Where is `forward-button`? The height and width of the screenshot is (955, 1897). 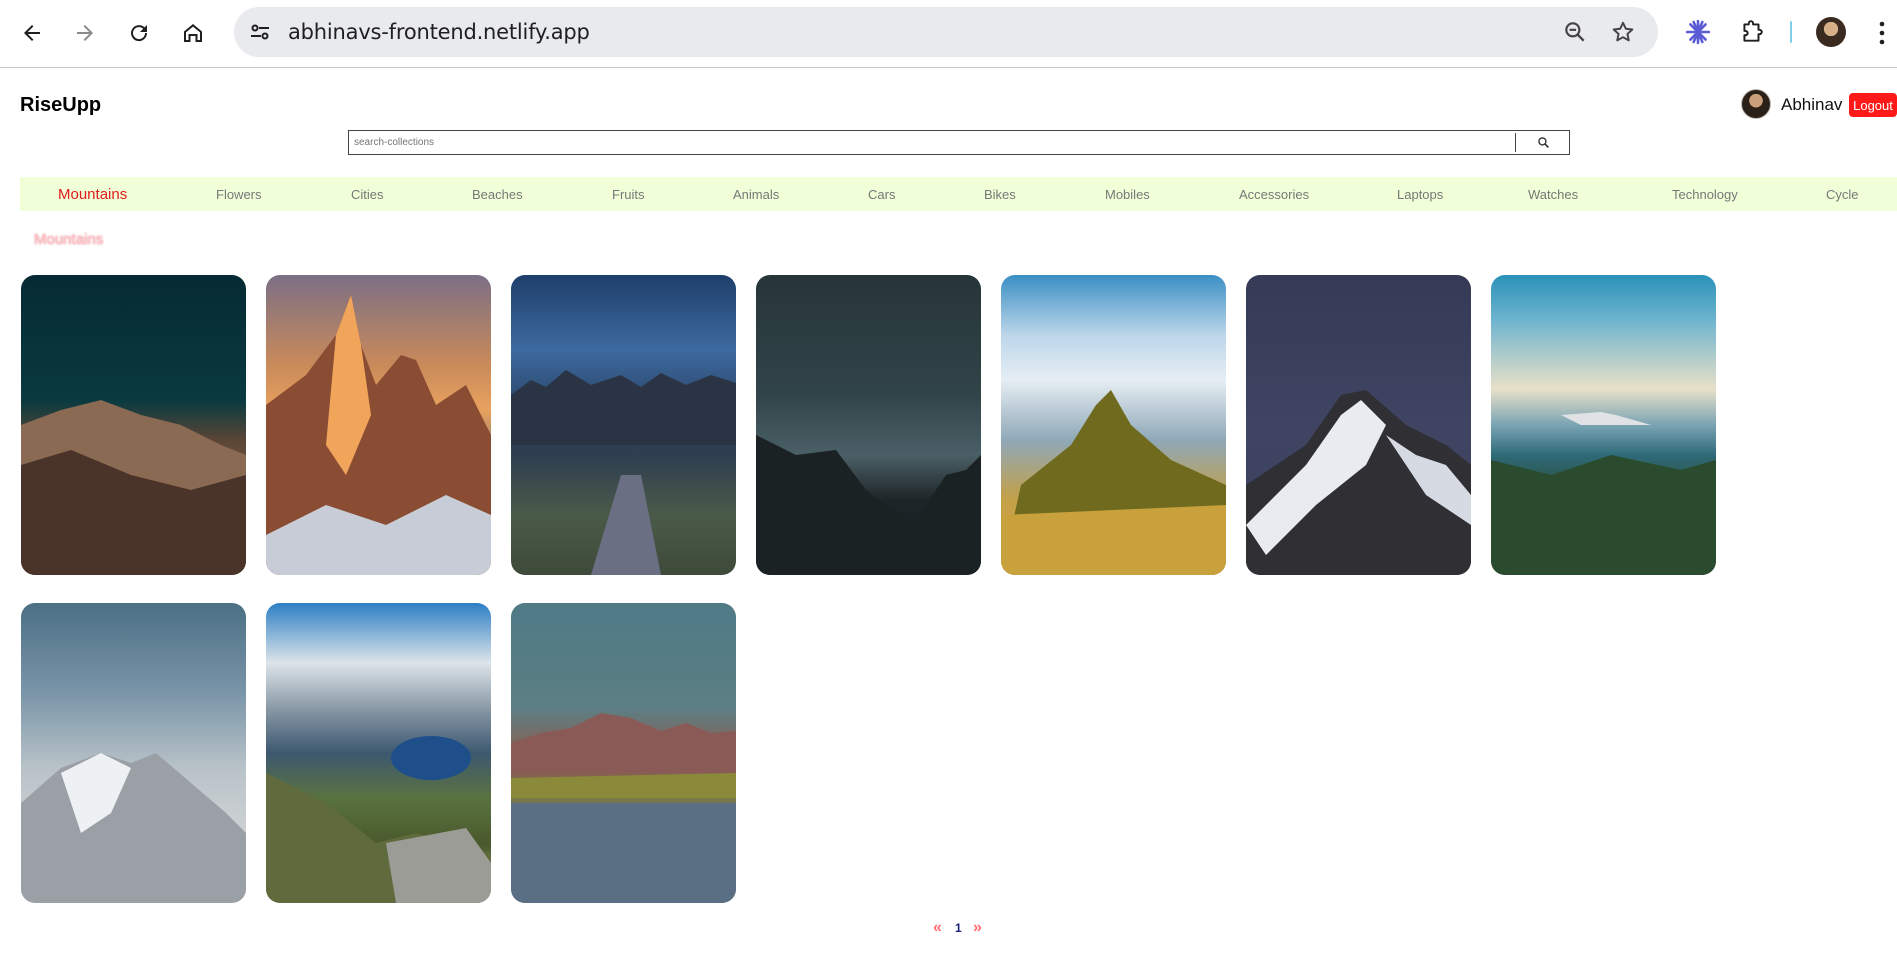 forward-button is located at coordinates (85, 33).